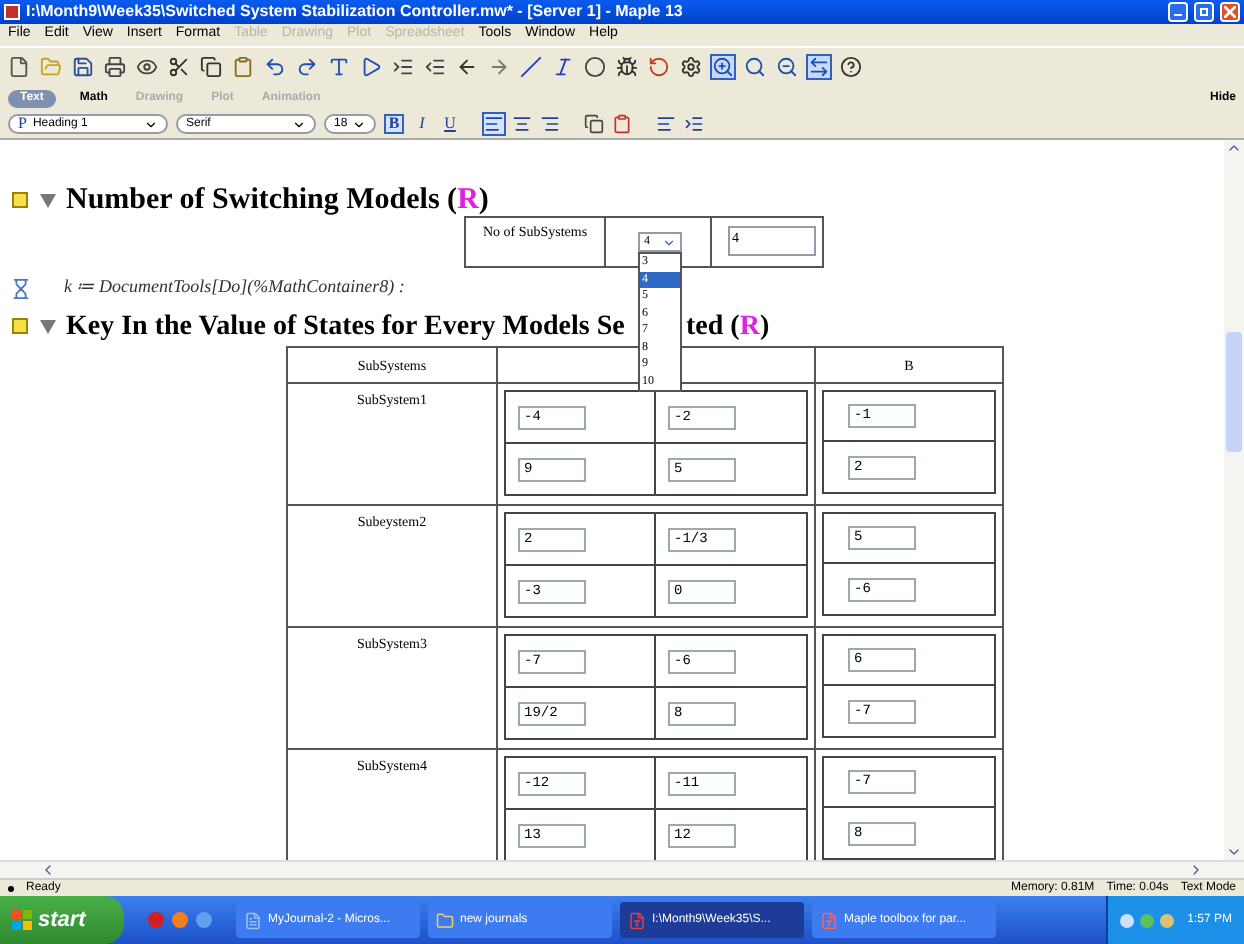  What do you see at coordinates (339, 67) in the screenshot?
I see `text-icon` at bounding box center [339, 67].